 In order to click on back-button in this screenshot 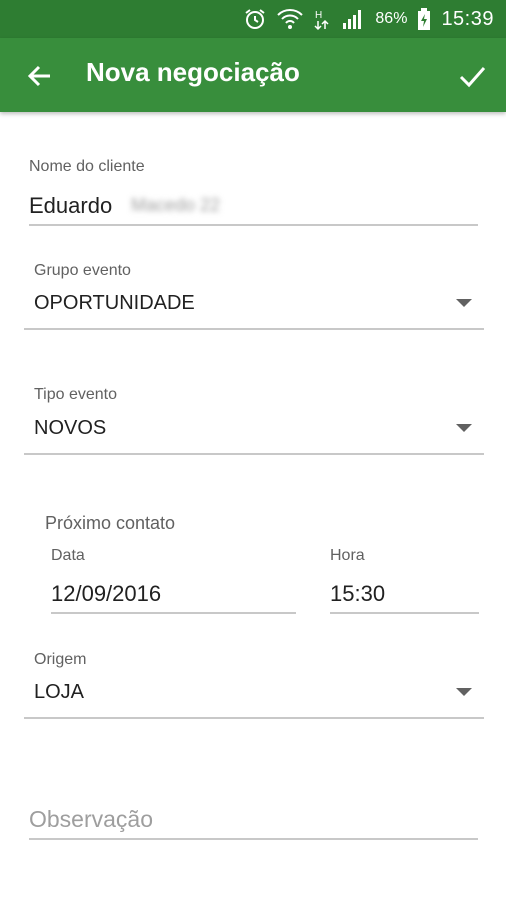, I will do `click(40, 76)`.